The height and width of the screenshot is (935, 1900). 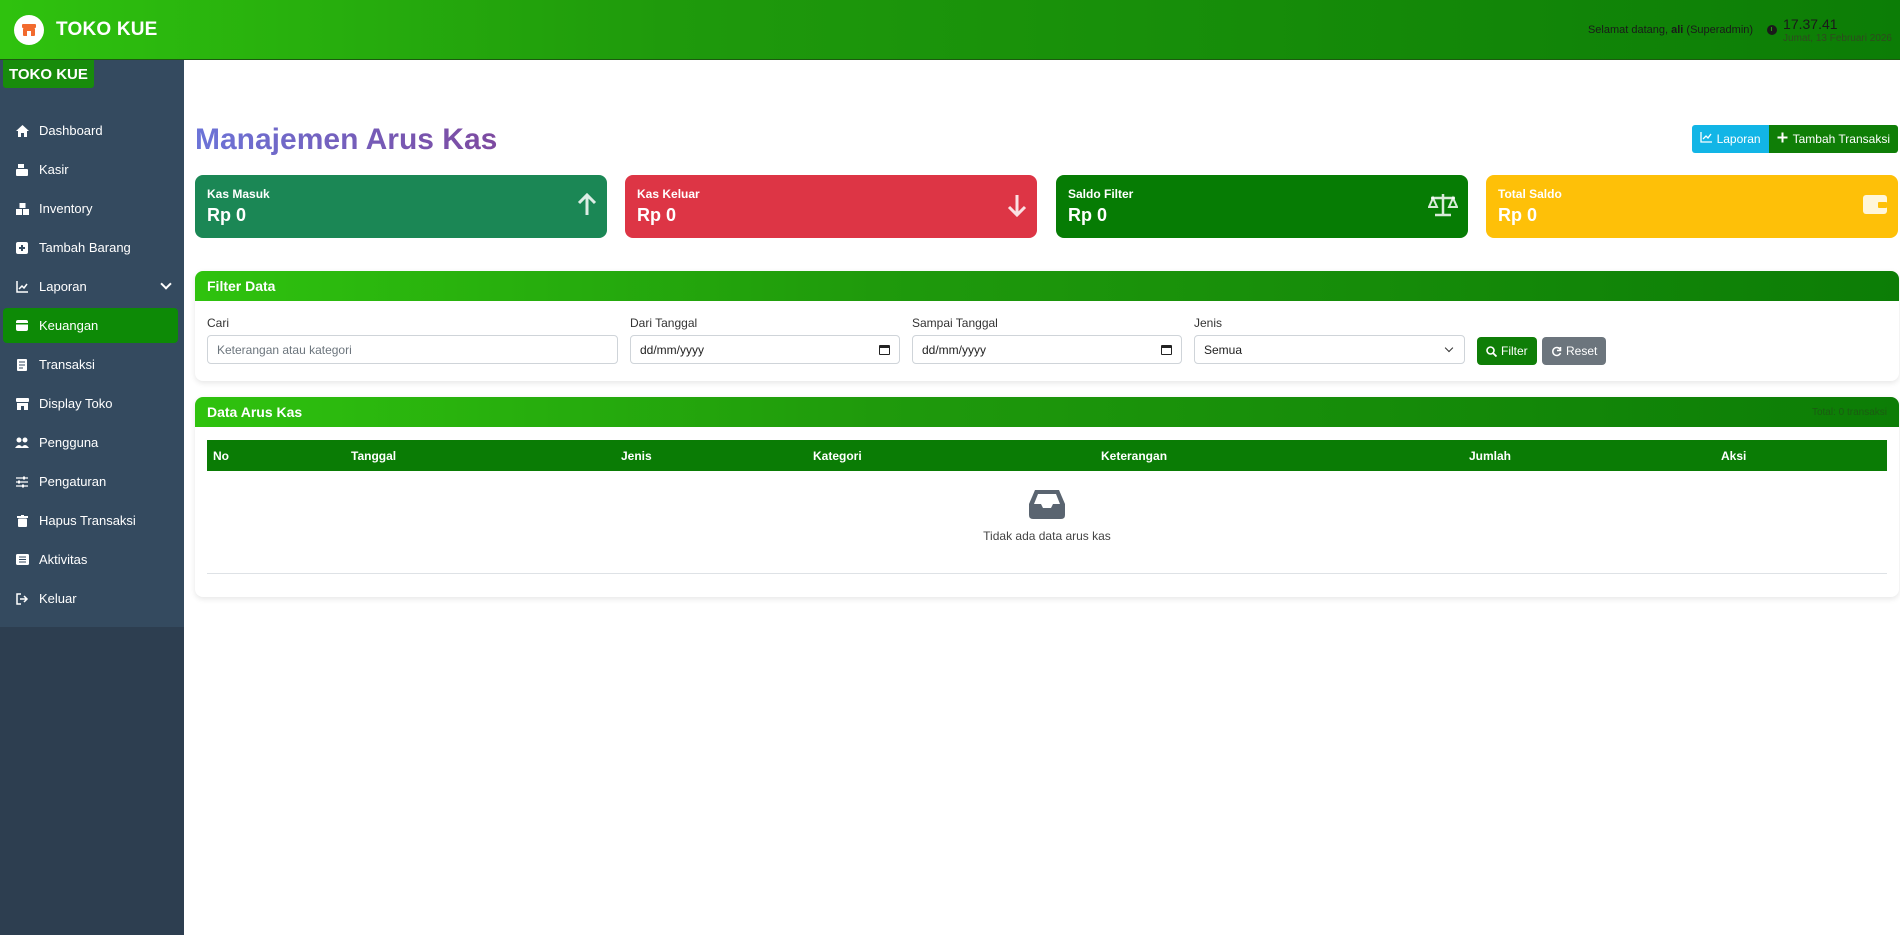 I want to click on sidebar-item-label: Tambah Barang, so click(x=85, y=247).